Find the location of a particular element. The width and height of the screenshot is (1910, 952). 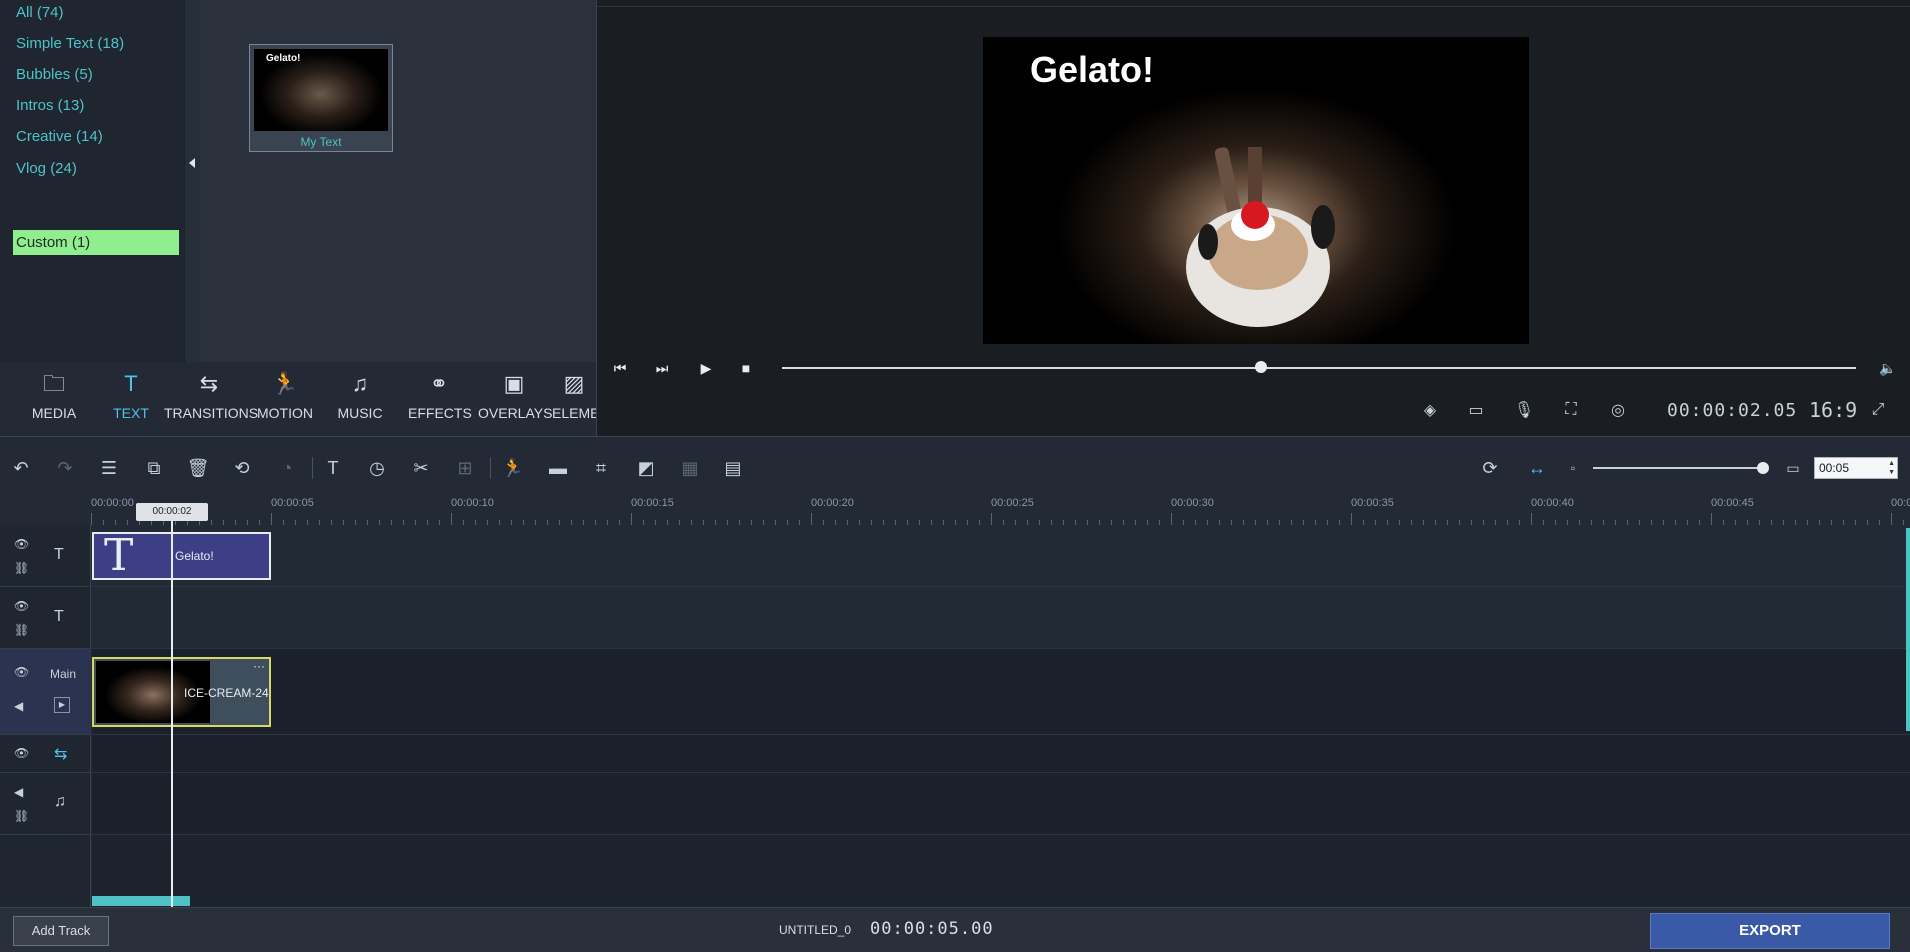

ruler-tick is located at coordinates (1531, 519).